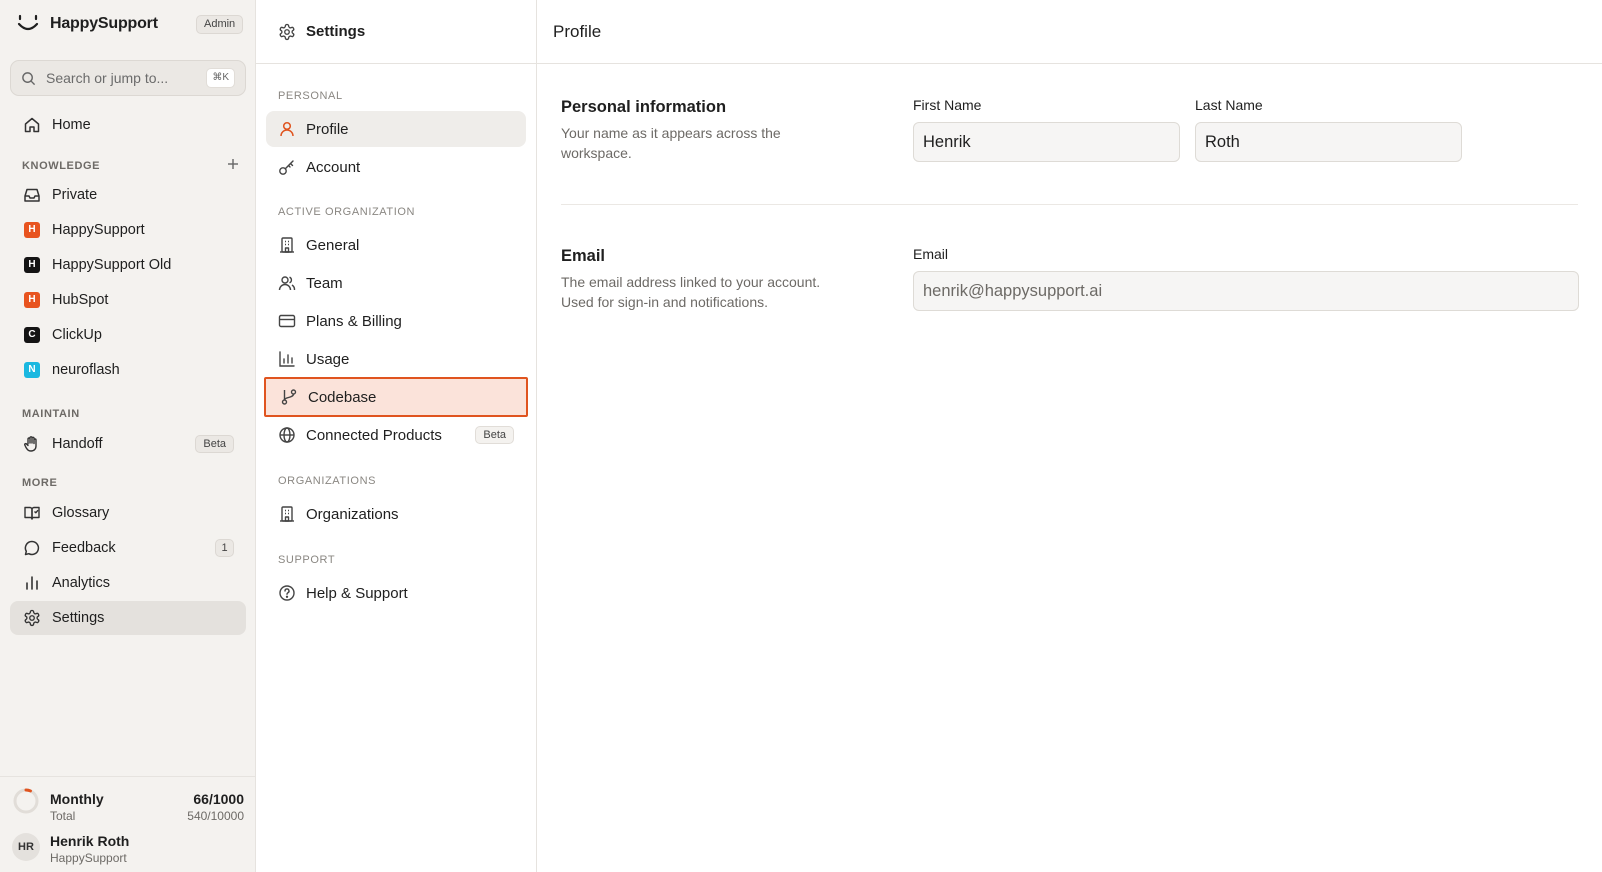 The image size is (1602, 872). What do you see at coordinates (333, 245) in the screenshot?
I see `settings-item-general-label: General` at bounding box center [333, 245].